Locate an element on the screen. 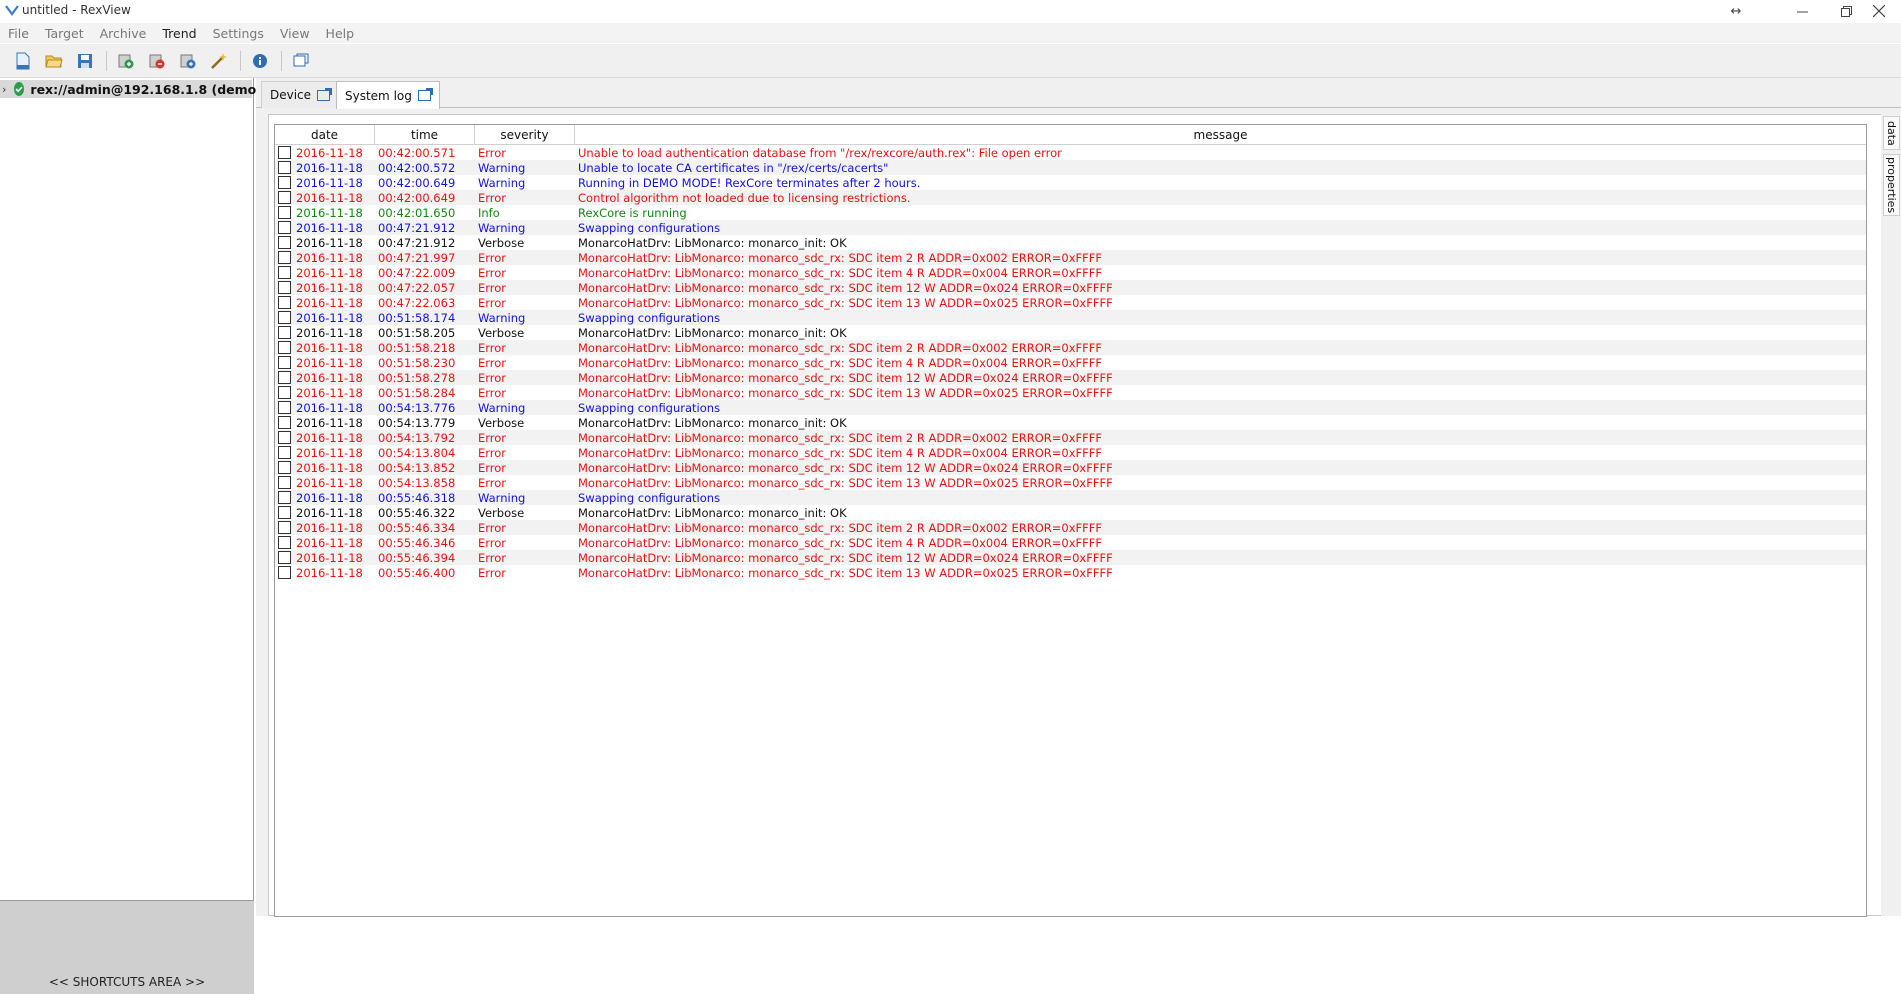  tools-button is located at coordinates (219, 61).